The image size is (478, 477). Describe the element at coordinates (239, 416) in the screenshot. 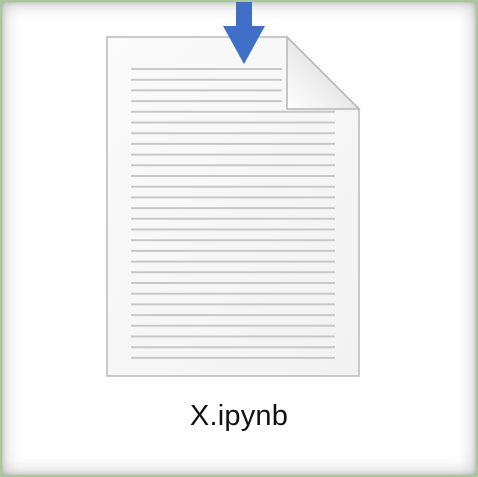

I see `file-name-label: X.ipynb` at that location.